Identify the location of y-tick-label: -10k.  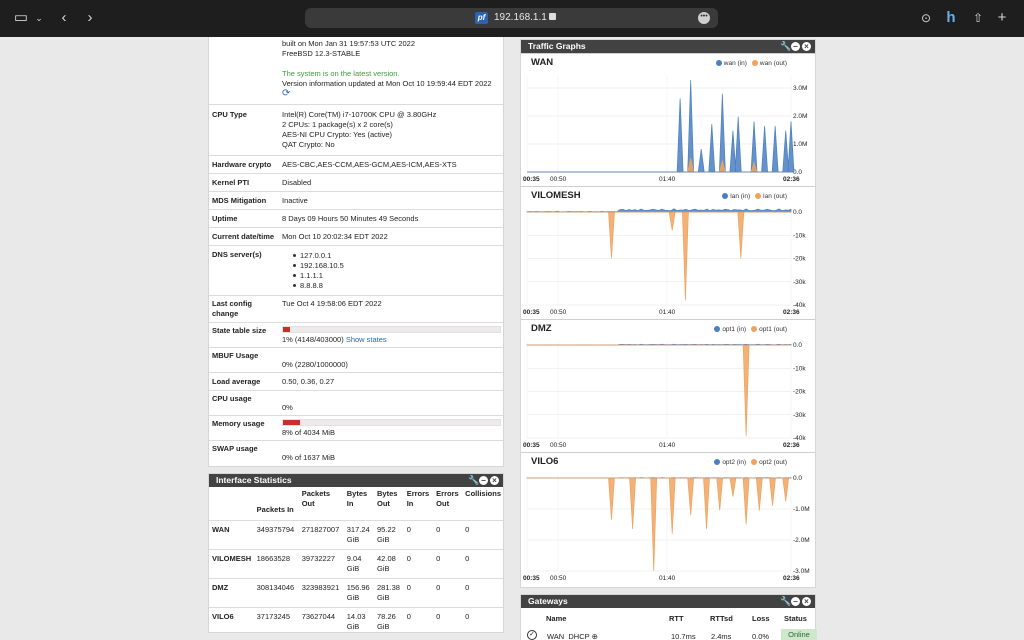
(799, 368).